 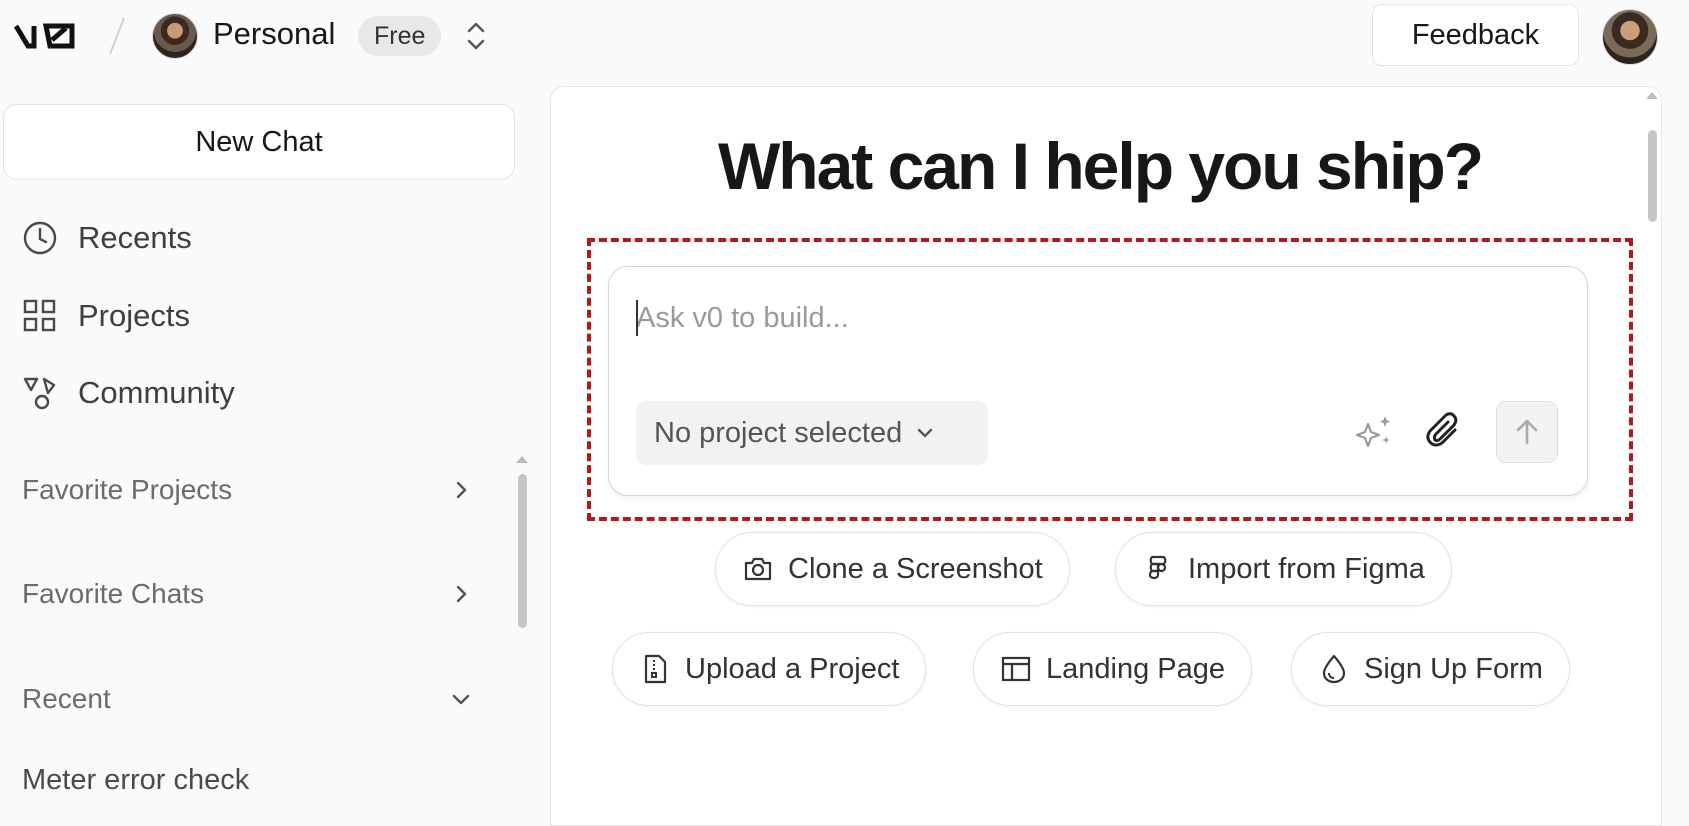 What do you see at coordinates (47, 36) in the screenshot?
I see `v0-logo` at bounding box center [47, 36].